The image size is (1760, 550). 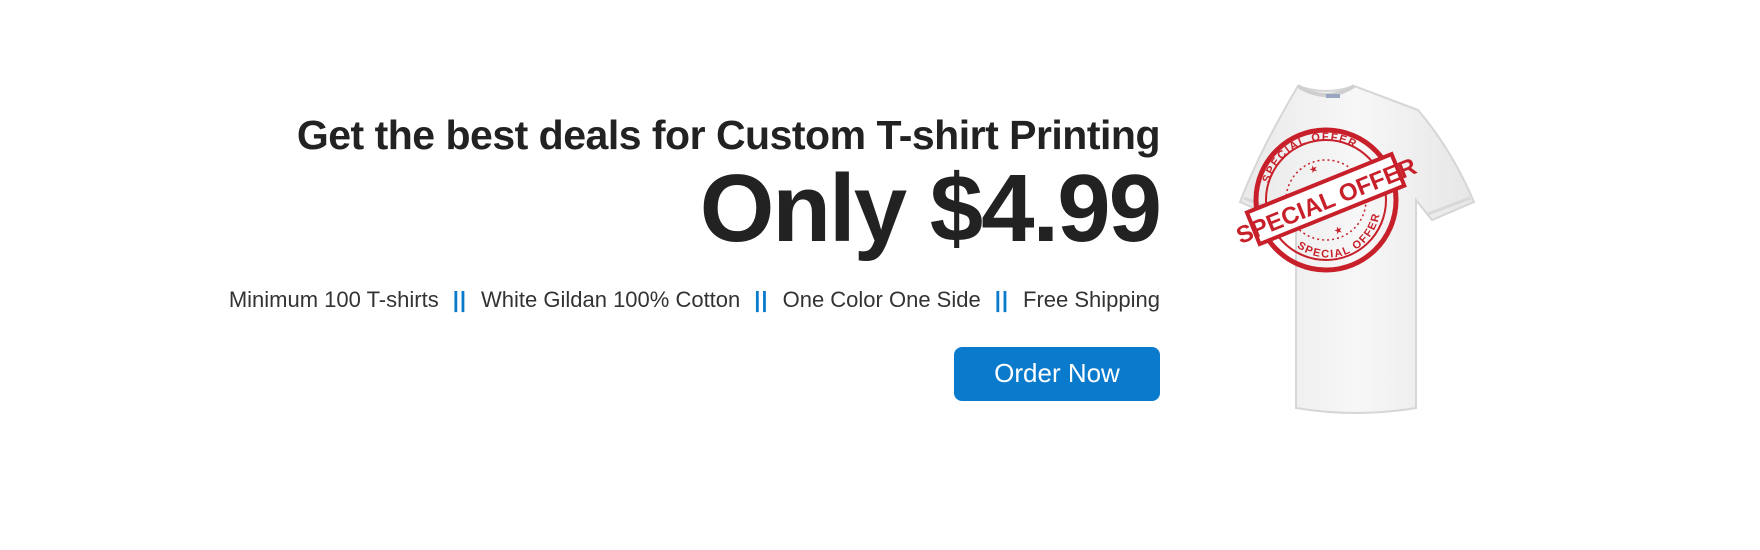 I want to click on feature-item: One Color One Side, so click(x=881, y=300).